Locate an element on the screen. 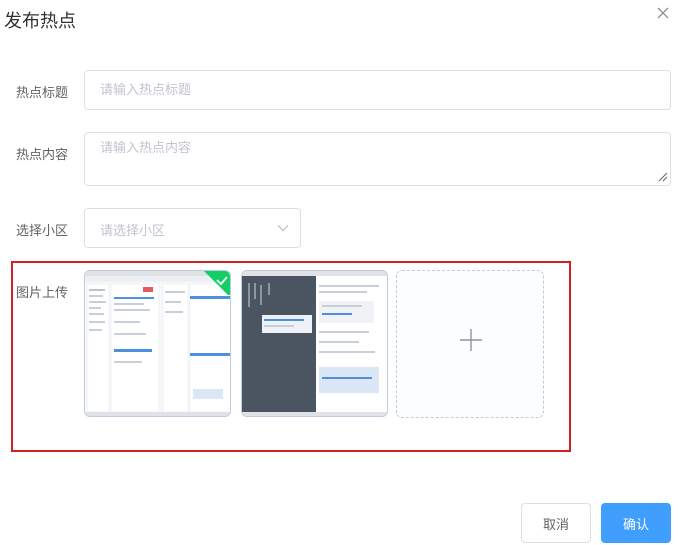 The height and width of the screenshot is (545, 689). community-label: 选择小区 is located at coordinates (42, 231).